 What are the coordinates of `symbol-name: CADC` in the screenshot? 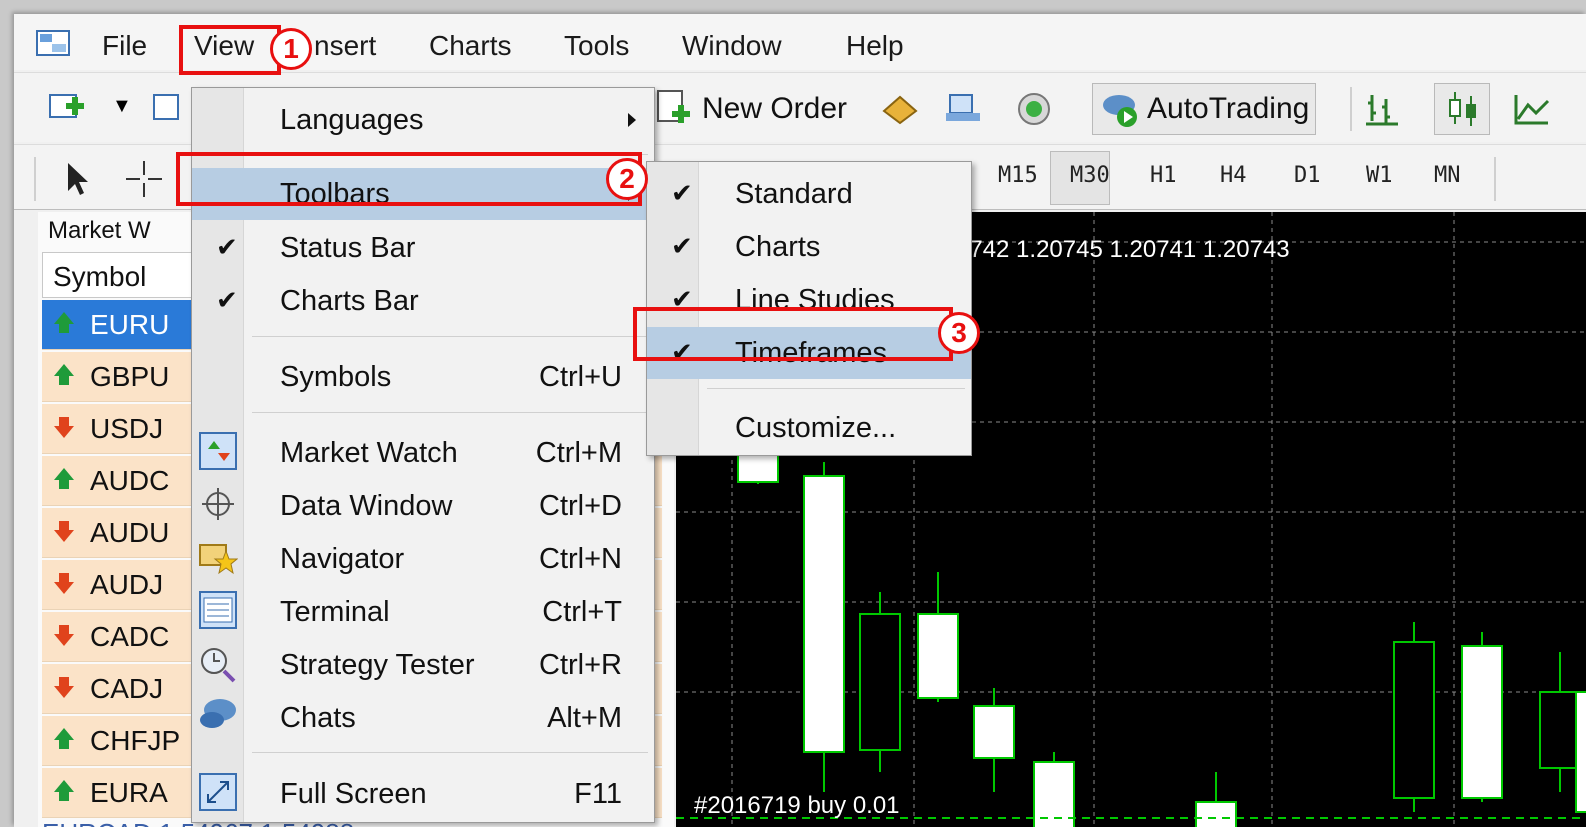 It's located at (130, 636).